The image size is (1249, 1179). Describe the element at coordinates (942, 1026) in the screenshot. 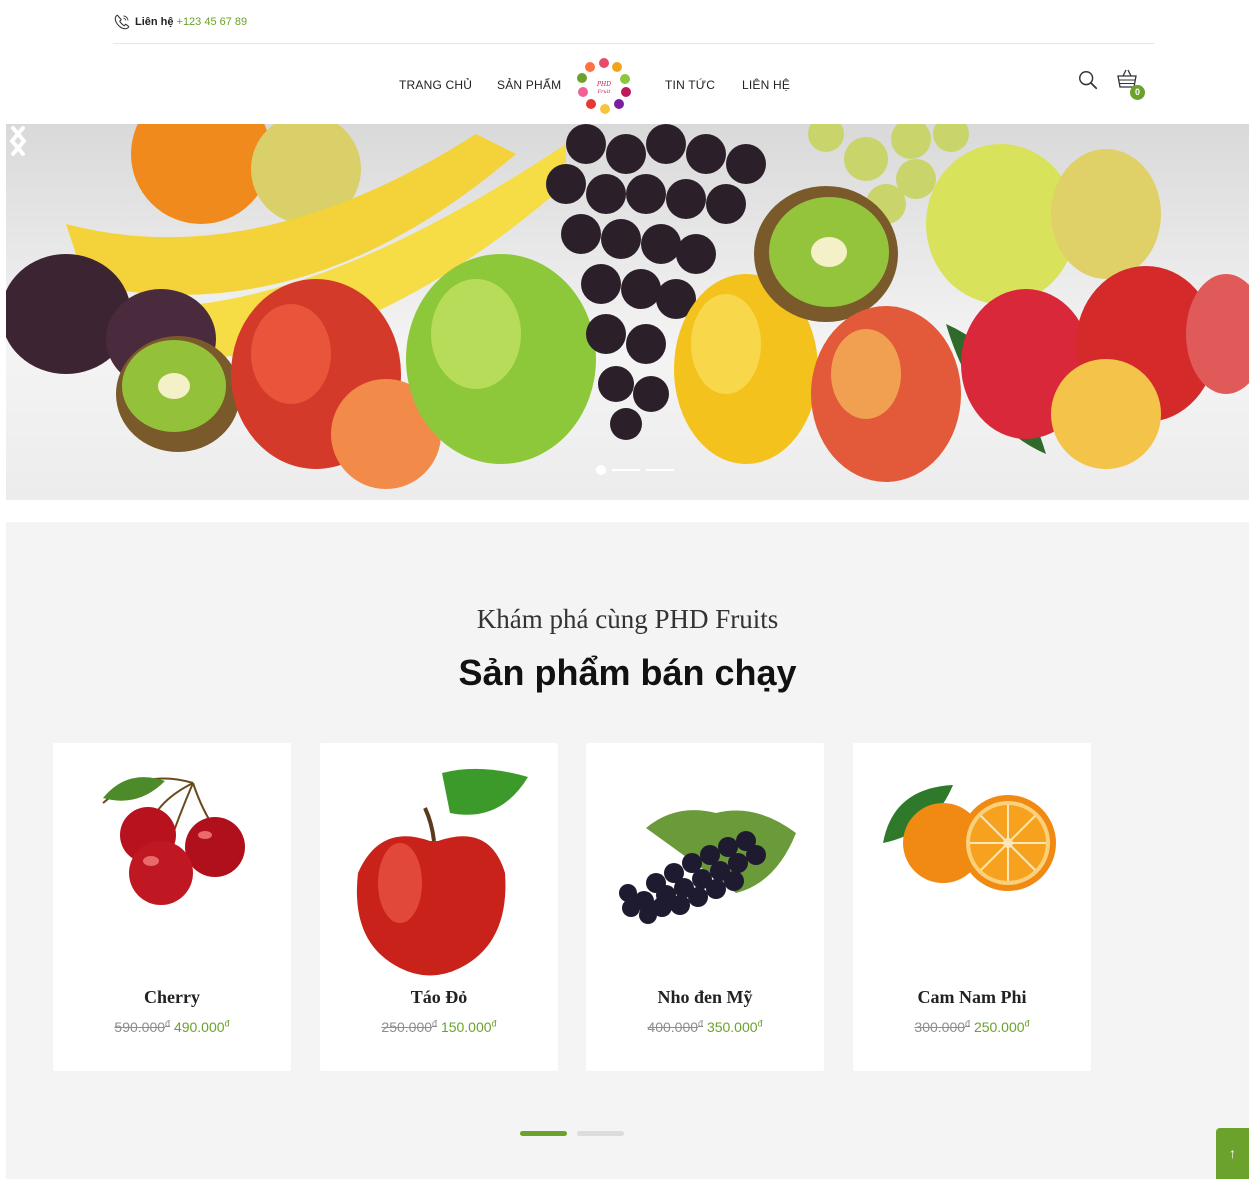

I see `old-price: 300.000đ` at that location.